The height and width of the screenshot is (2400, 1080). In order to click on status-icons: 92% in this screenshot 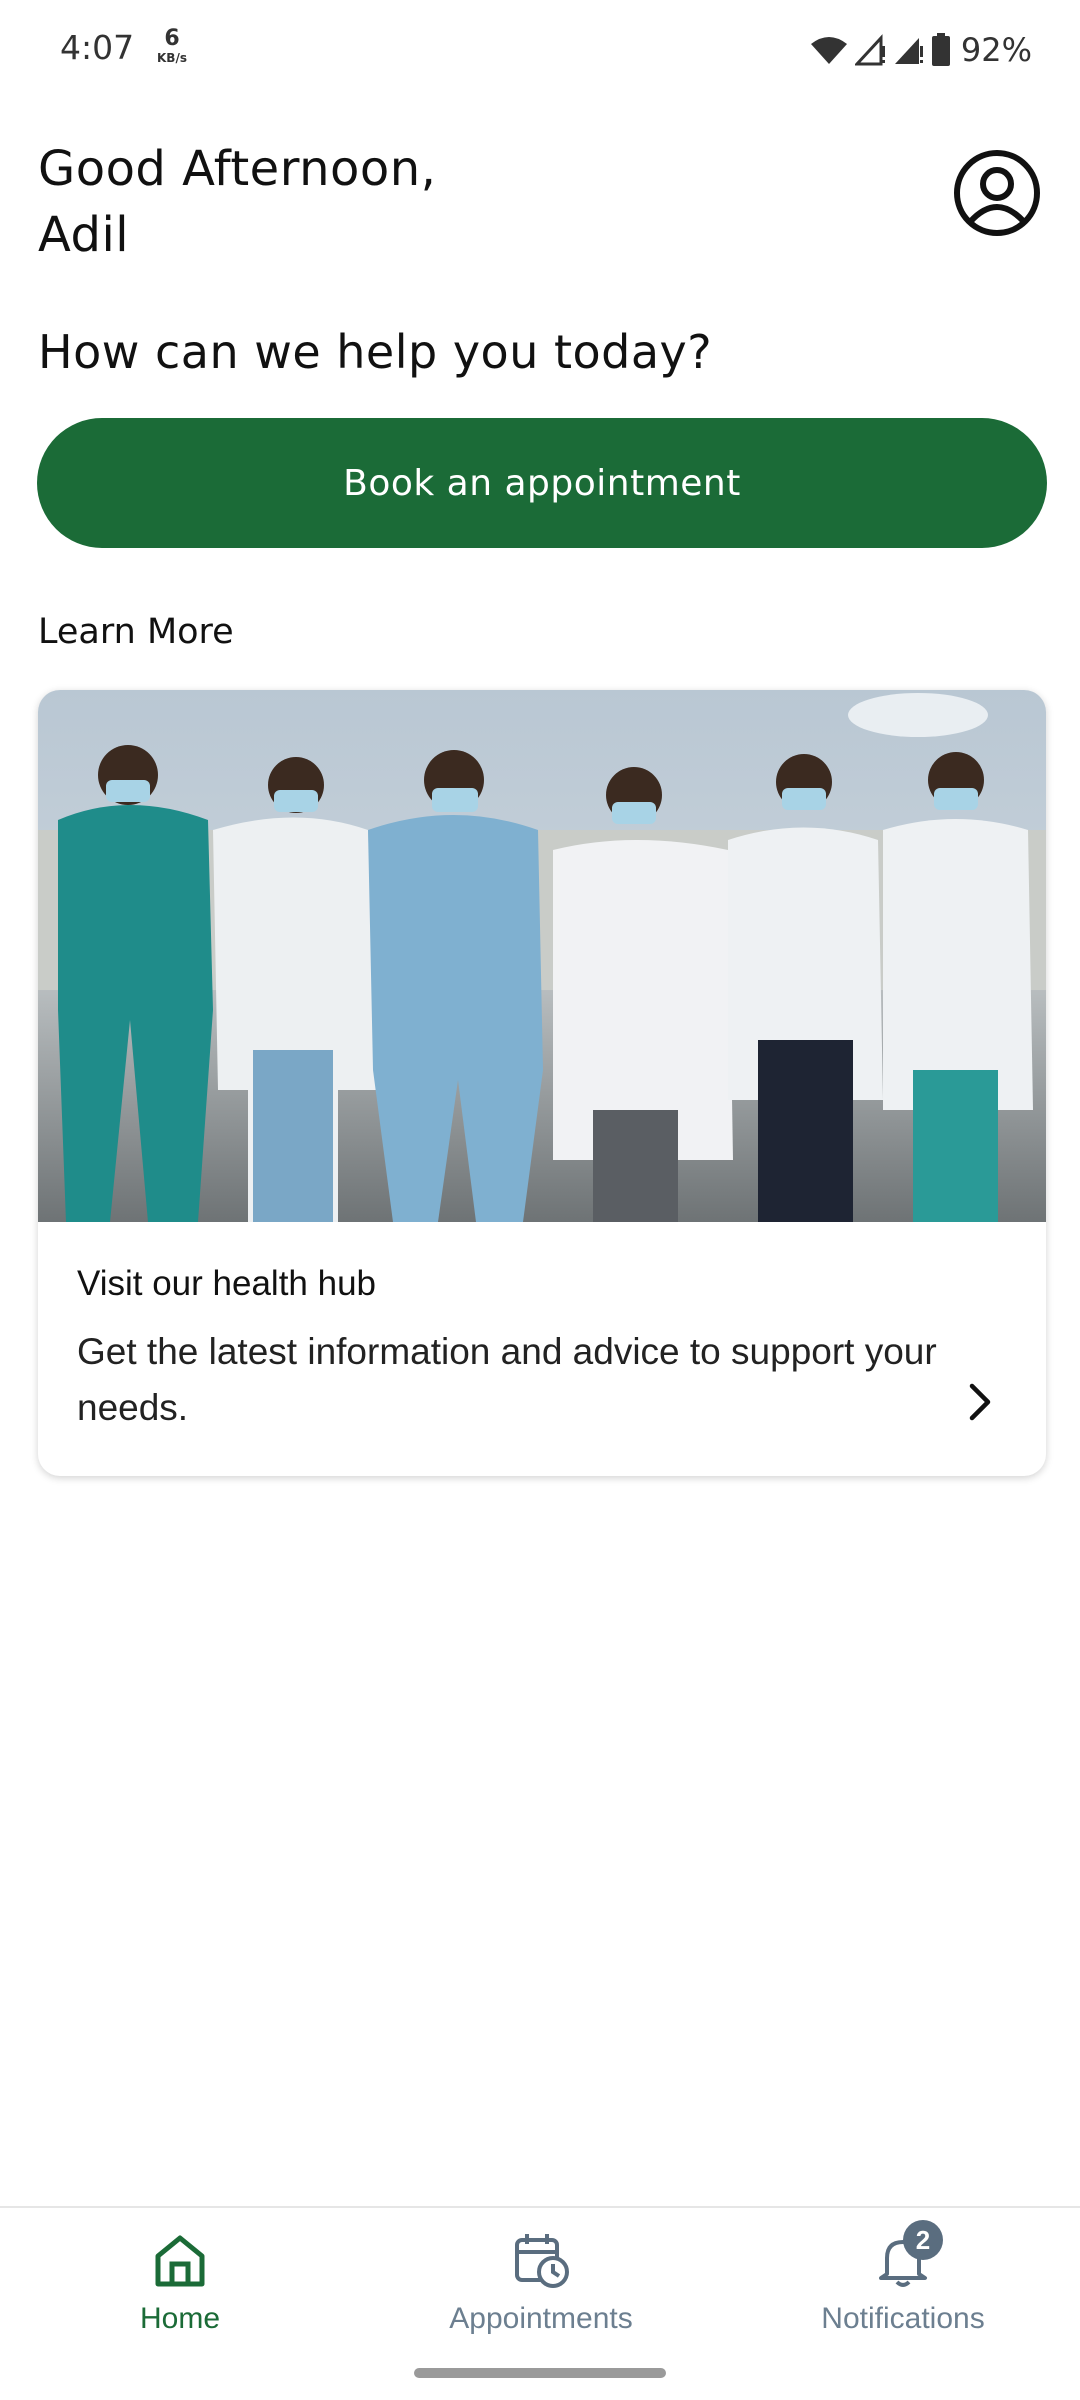, I will do `click(920, 50)`.